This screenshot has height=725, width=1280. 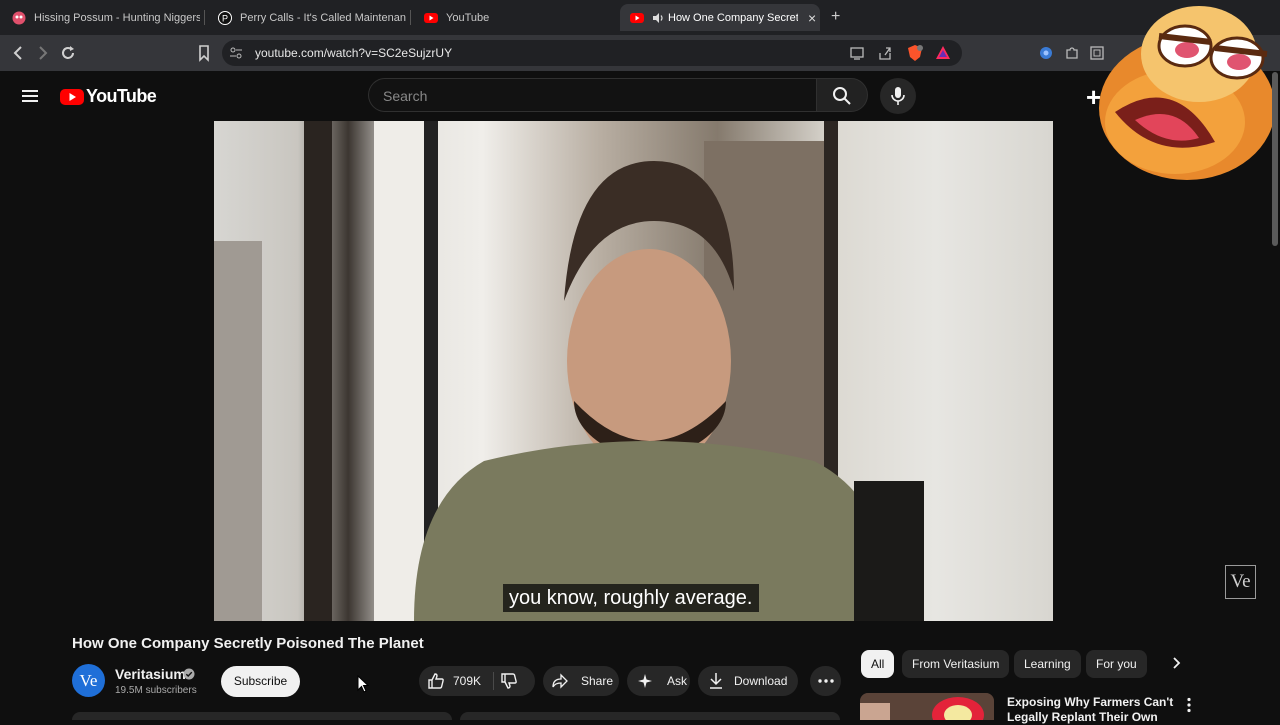 What do you see at coordinates (354, 53) in the screenshot?
I see `address-bar-url: youtube.com/watch?v=SC2eSujzrUY` at bounding box center [354, 53].